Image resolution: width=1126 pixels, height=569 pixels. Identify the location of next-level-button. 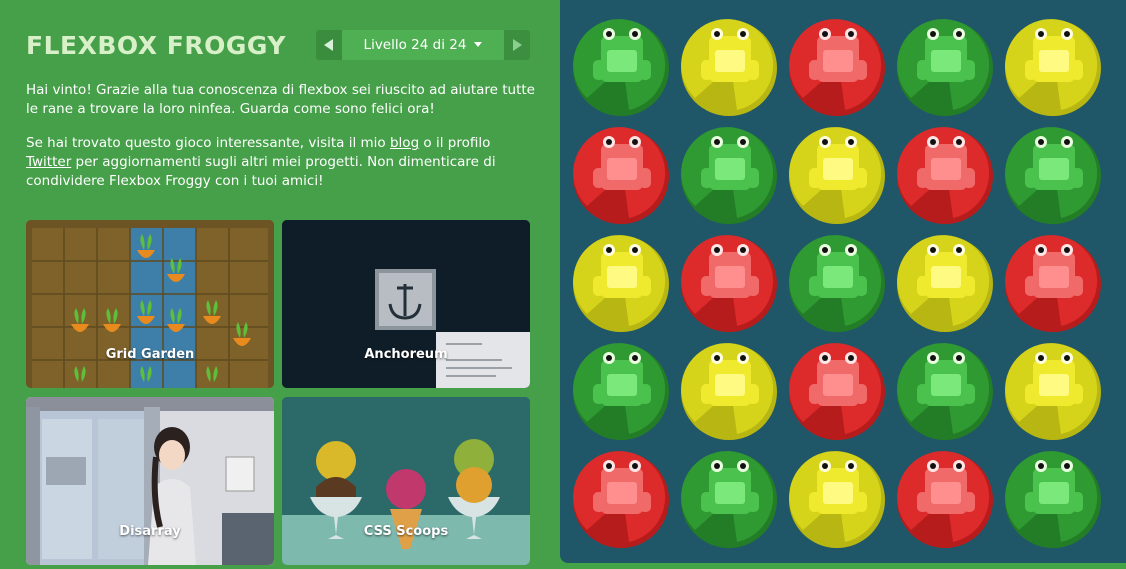
(517, 45).